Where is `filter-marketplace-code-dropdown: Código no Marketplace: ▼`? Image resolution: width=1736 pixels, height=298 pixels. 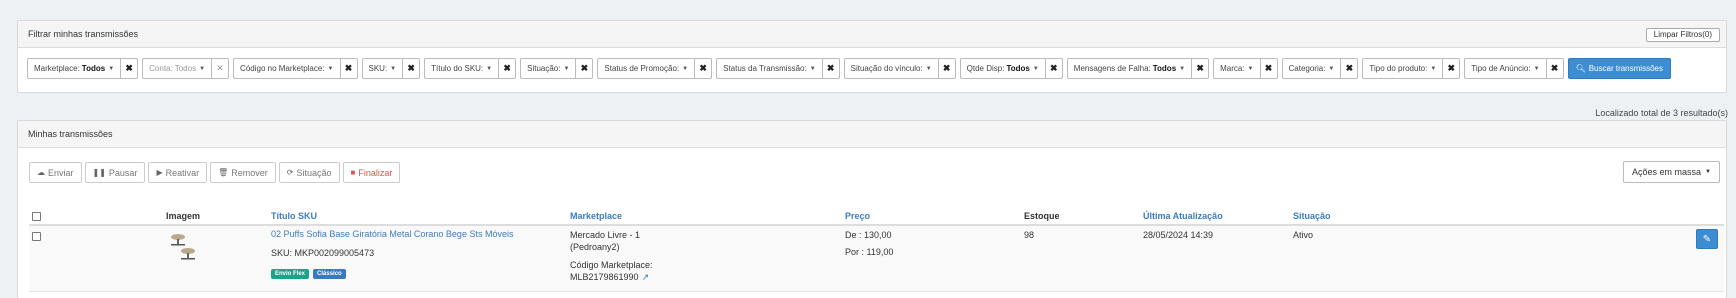
filter-marketplace-code-dropdown: Código no Marketplace: ▼ is located at coordinates (287, 68).